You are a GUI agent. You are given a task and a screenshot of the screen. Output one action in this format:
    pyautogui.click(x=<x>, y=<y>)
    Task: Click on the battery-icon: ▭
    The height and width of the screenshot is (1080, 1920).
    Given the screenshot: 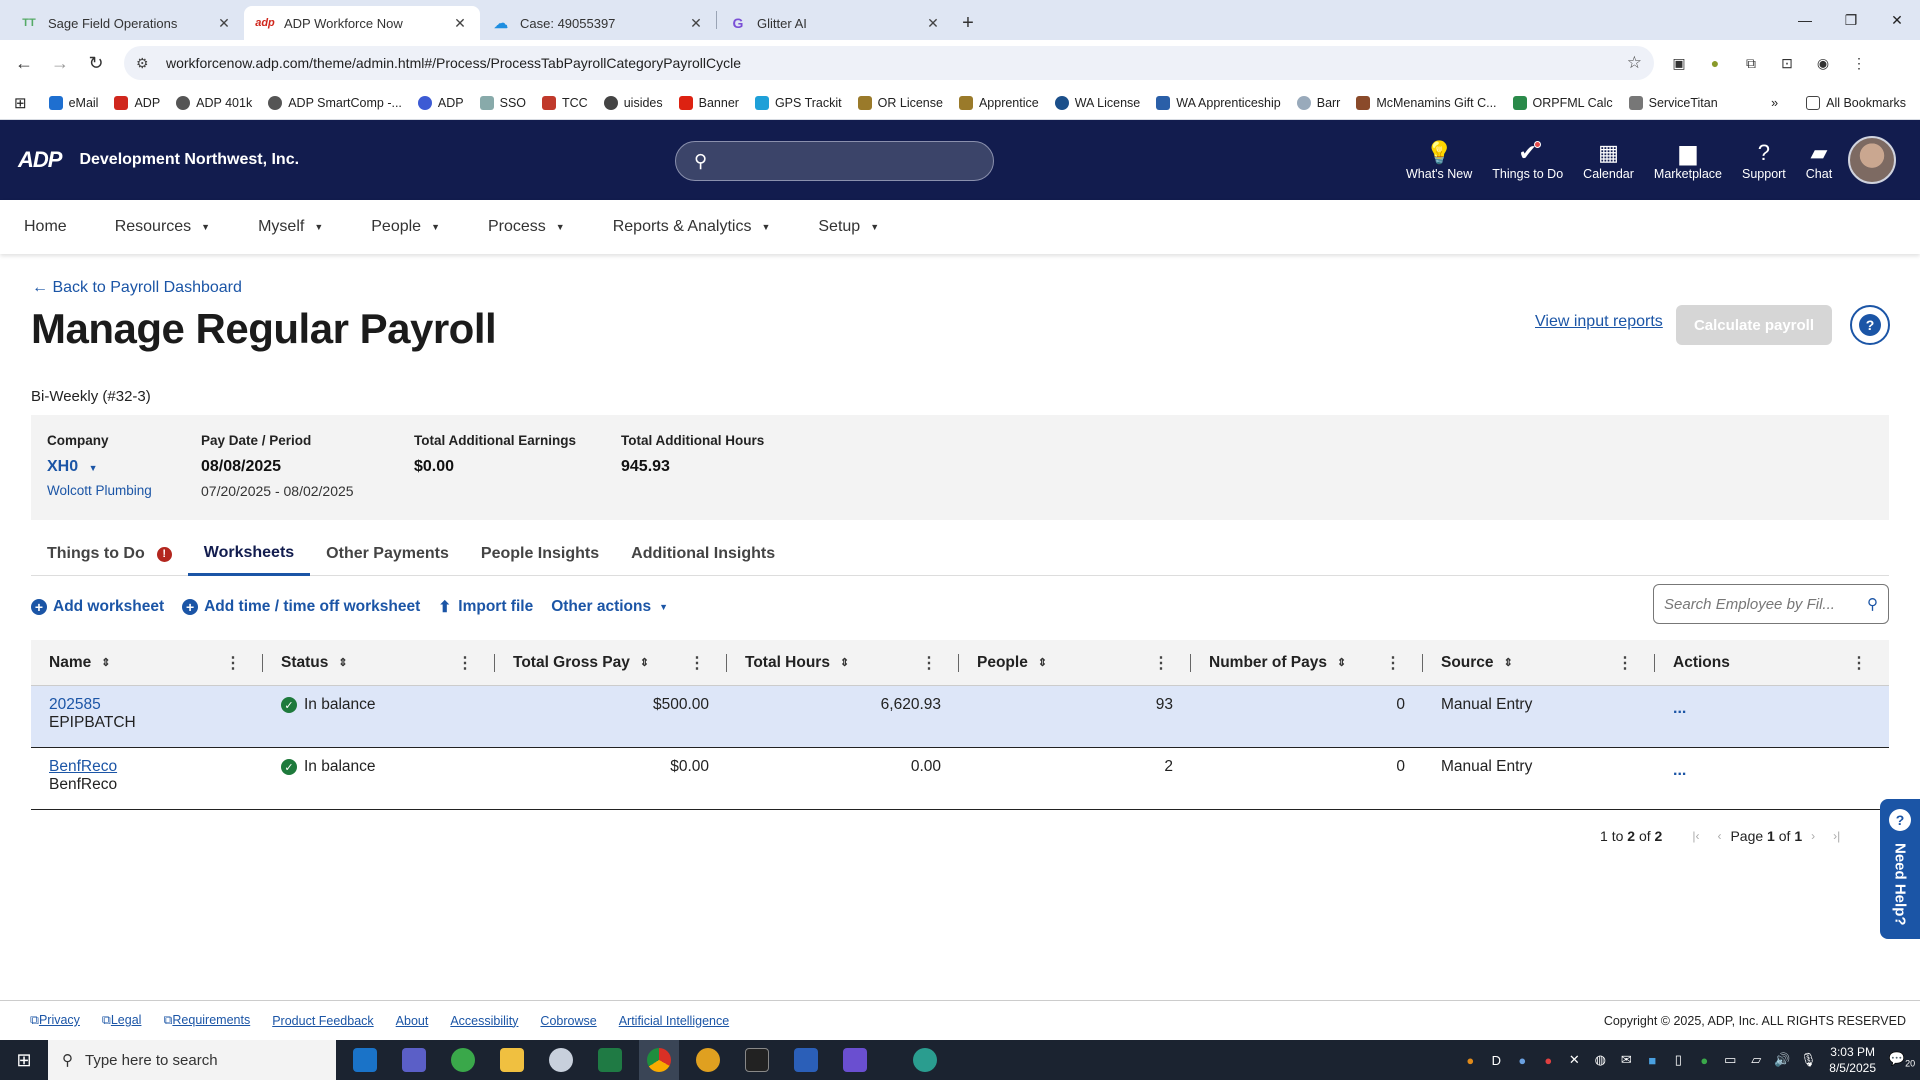 What is the action you would take?
    pyautogui.click(x=1730, y=1060)
    